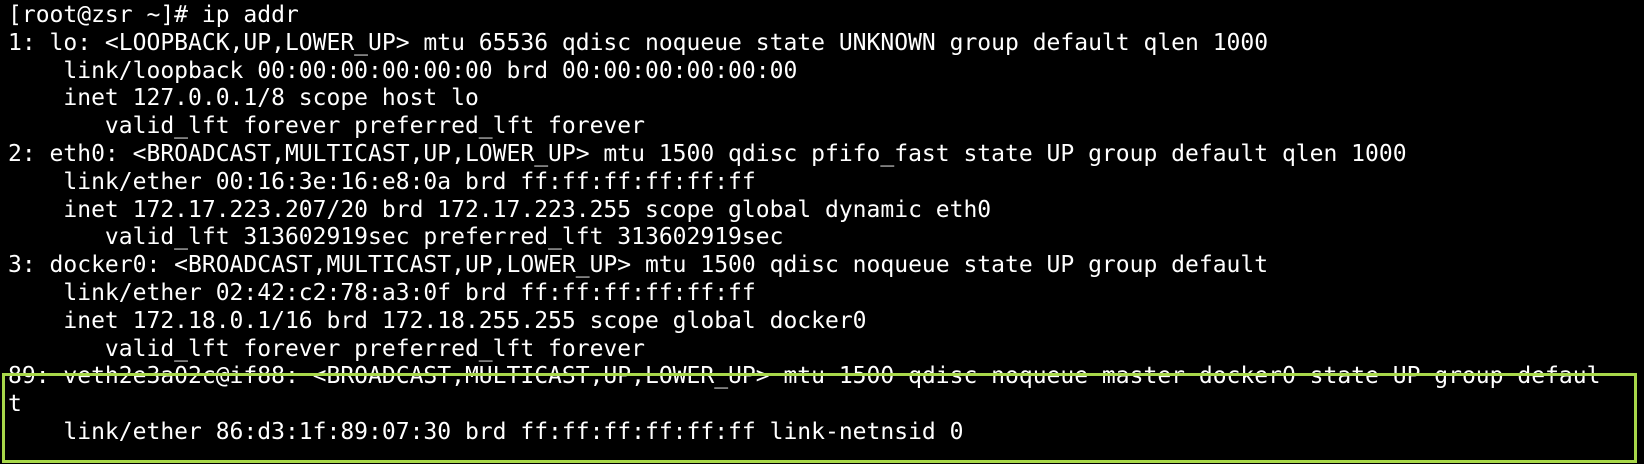  What do you see at coordinates (153, 15) in the screenshot?
I see `command-prompt-line: [root@zsr ~]# ip addr` at bounding box center [153, 15].